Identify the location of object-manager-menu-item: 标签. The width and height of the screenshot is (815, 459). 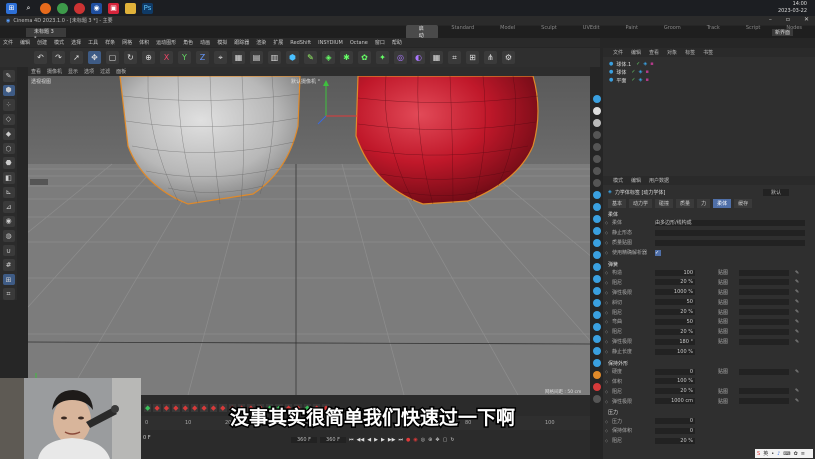
(690, 52).